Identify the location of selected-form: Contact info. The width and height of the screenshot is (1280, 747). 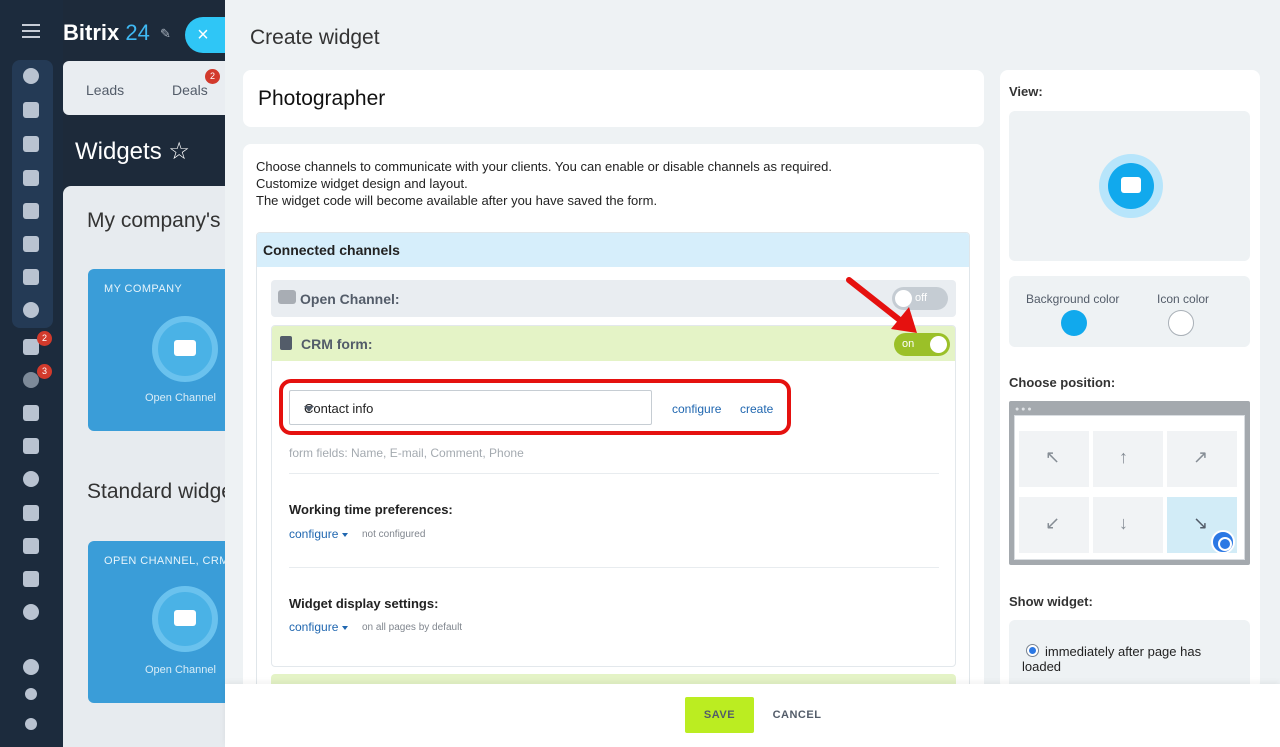
(339, 408).